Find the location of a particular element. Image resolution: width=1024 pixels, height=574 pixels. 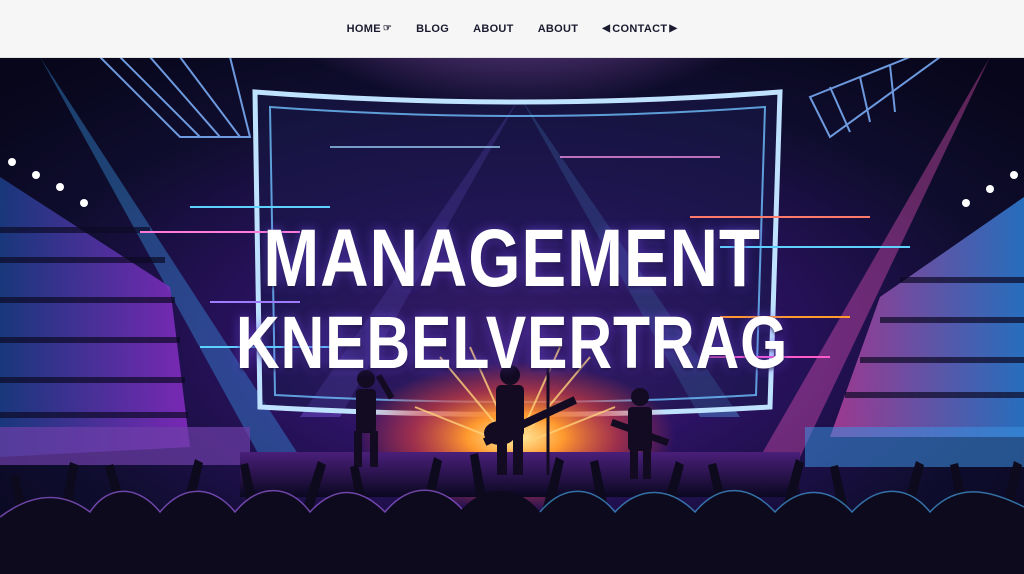

nav-item-contact: ◀ CONTACT ▶ is located at coordinates (639, 29).